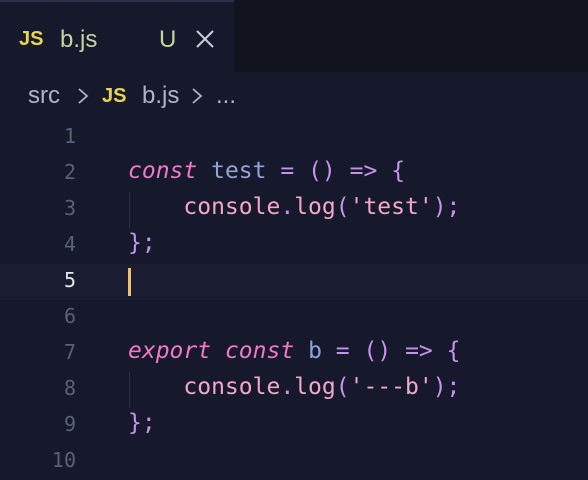 This screenshot has height=480, width=588. I want to click on code-line: 6, so click(294, 318).